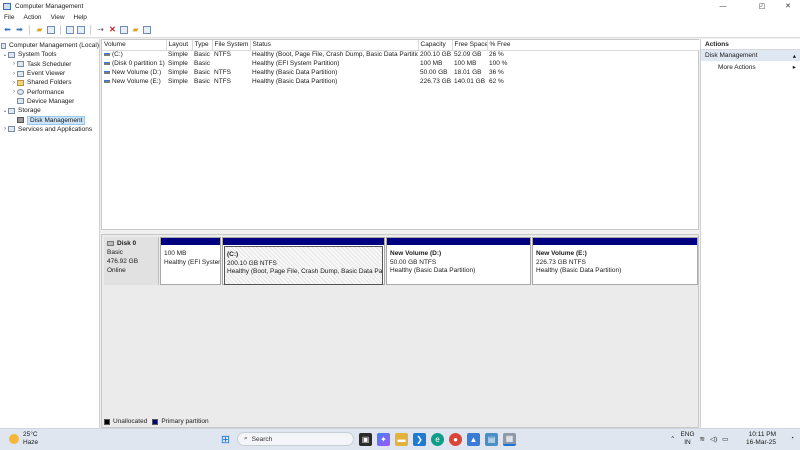  What do you see at coordinates (124, 30) in the screenshot?
I see `refresh-icon` at bounding box center [124, 30].